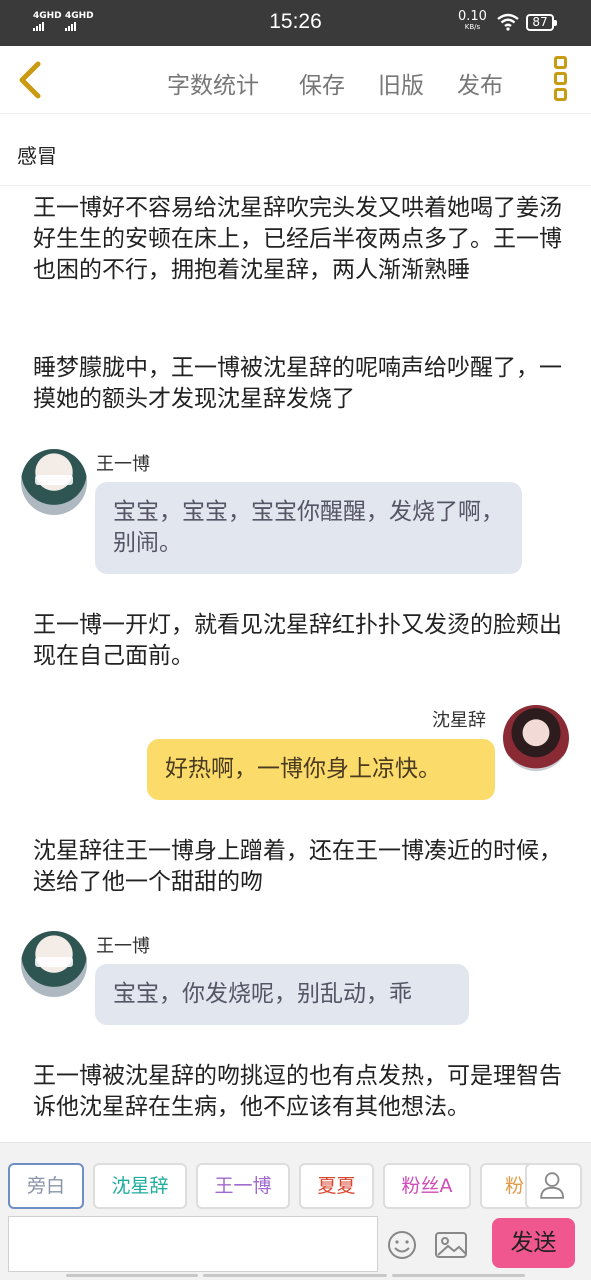 The height and width of the screenshot is (1280, 591). What do you see at coordinates (336, 1186) in the screenshot?
I see `role-chip-xiaxia: 夏夏` at bounding box center [336, 1186].